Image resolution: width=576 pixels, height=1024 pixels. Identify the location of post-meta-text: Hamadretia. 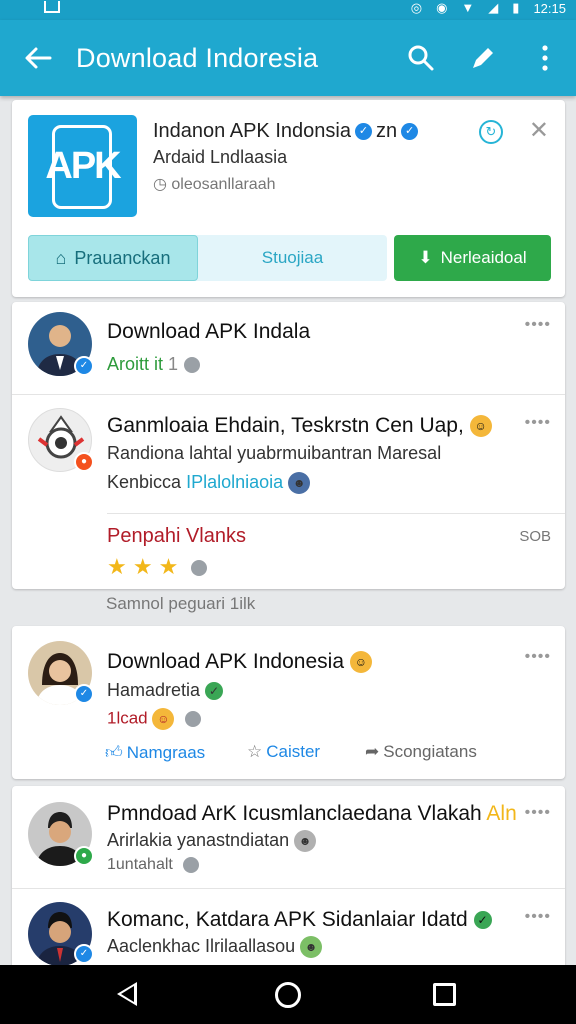
(154, 690).